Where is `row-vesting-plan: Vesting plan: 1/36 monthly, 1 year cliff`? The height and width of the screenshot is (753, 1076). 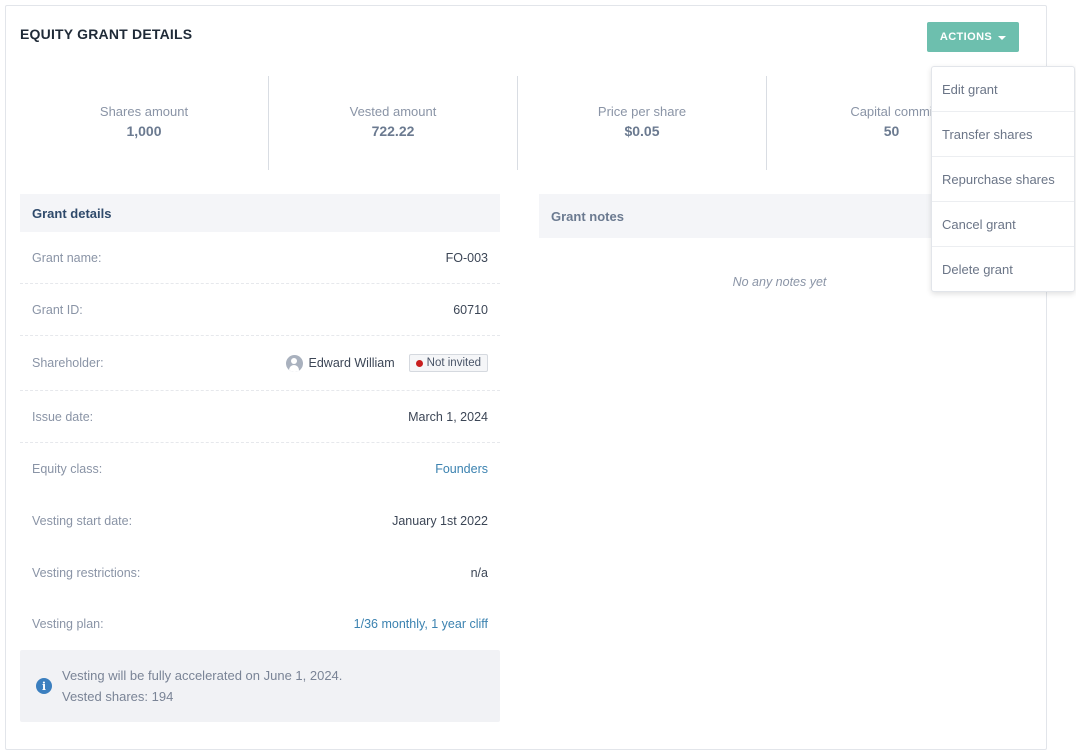
row-vesting-plan: Vesting plan: 1/36 monthly, 1 year cliff is located at coordinates (260, 624).